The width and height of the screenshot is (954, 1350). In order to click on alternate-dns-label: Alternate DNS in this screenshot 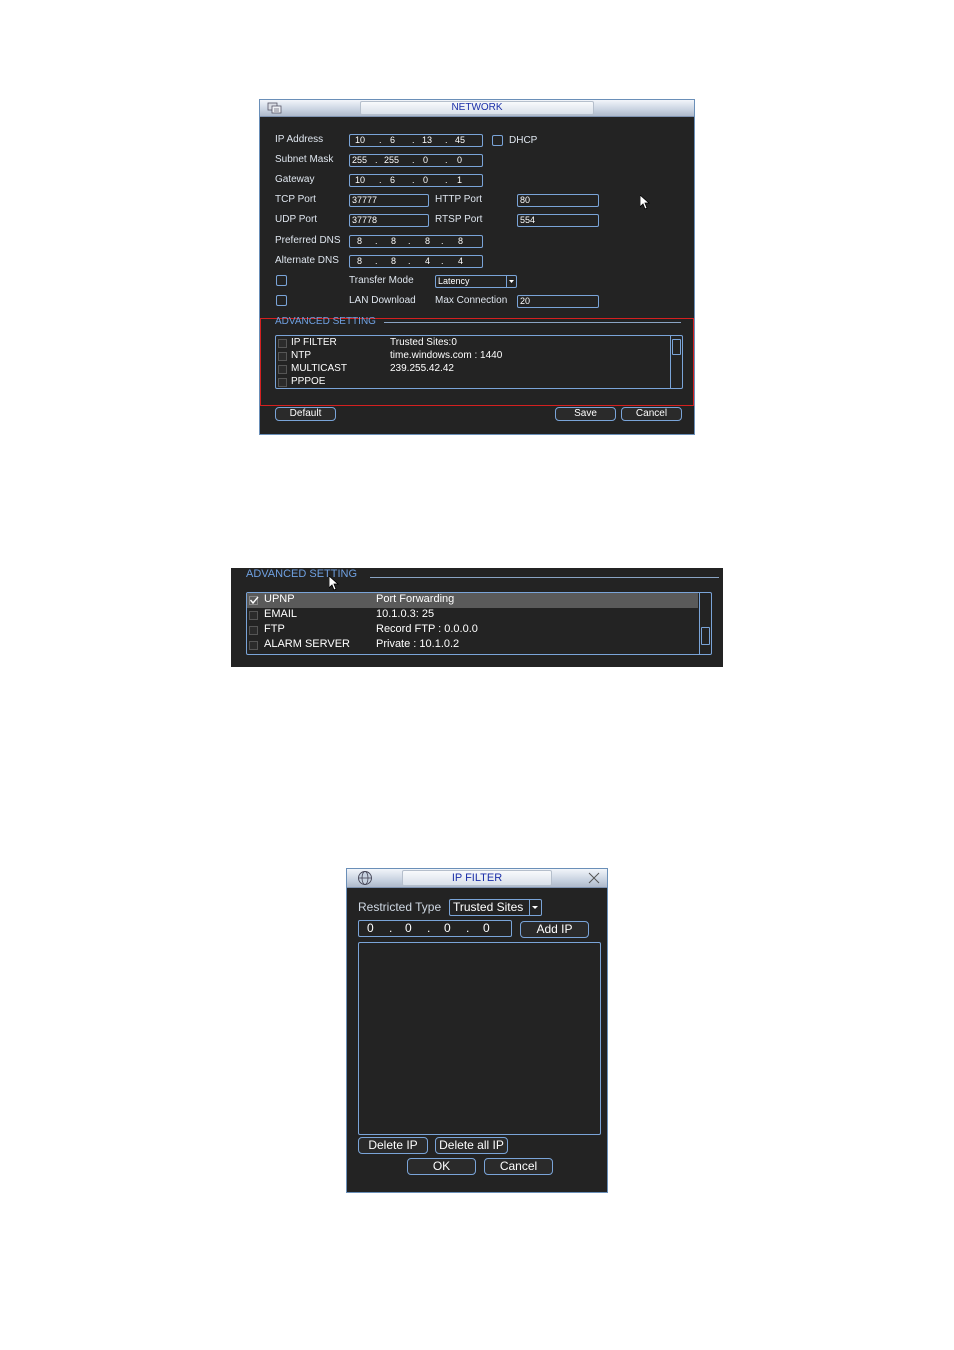, I will do `click(307, 260)`.